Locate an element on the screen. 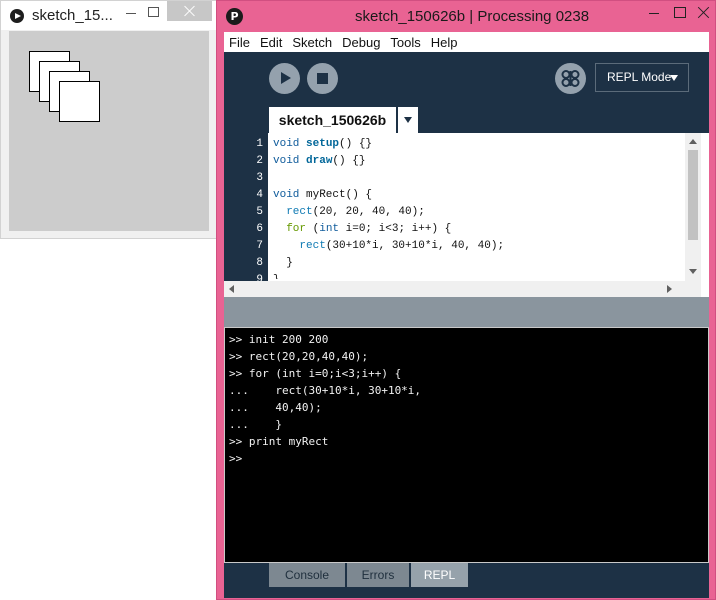  line-number: 6 is located at coordinates (259, 229).